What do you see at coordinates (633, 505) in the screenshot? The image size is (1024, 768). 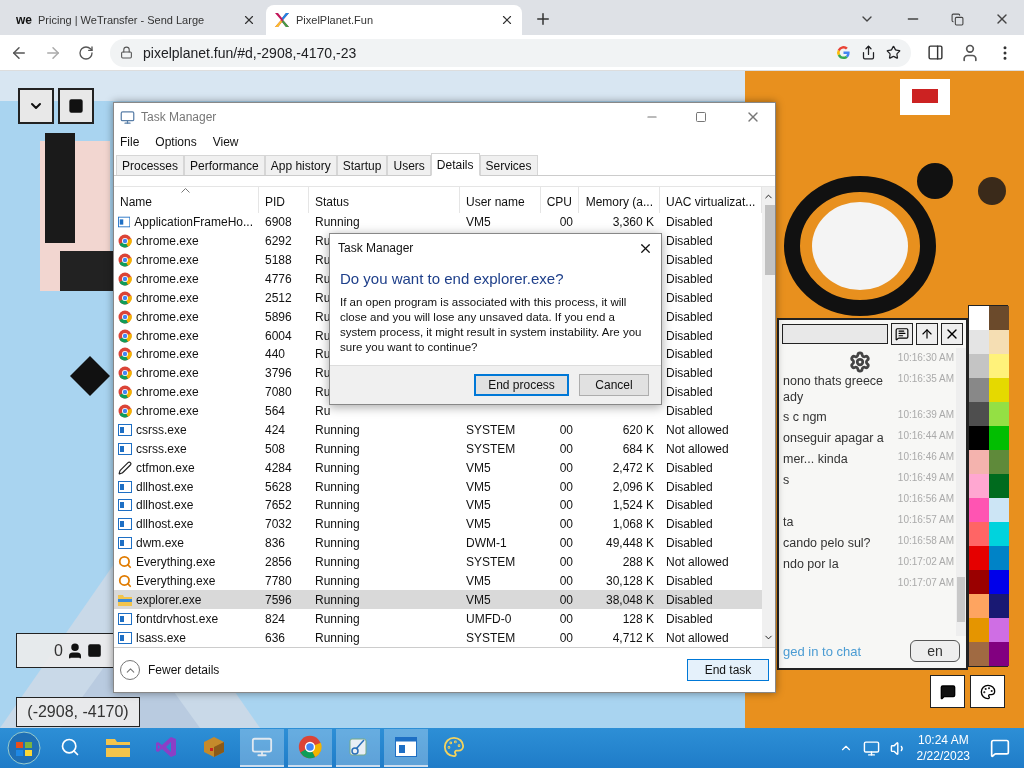 I see `table-cell: 1,524 K` at bounding box center [633, 505].